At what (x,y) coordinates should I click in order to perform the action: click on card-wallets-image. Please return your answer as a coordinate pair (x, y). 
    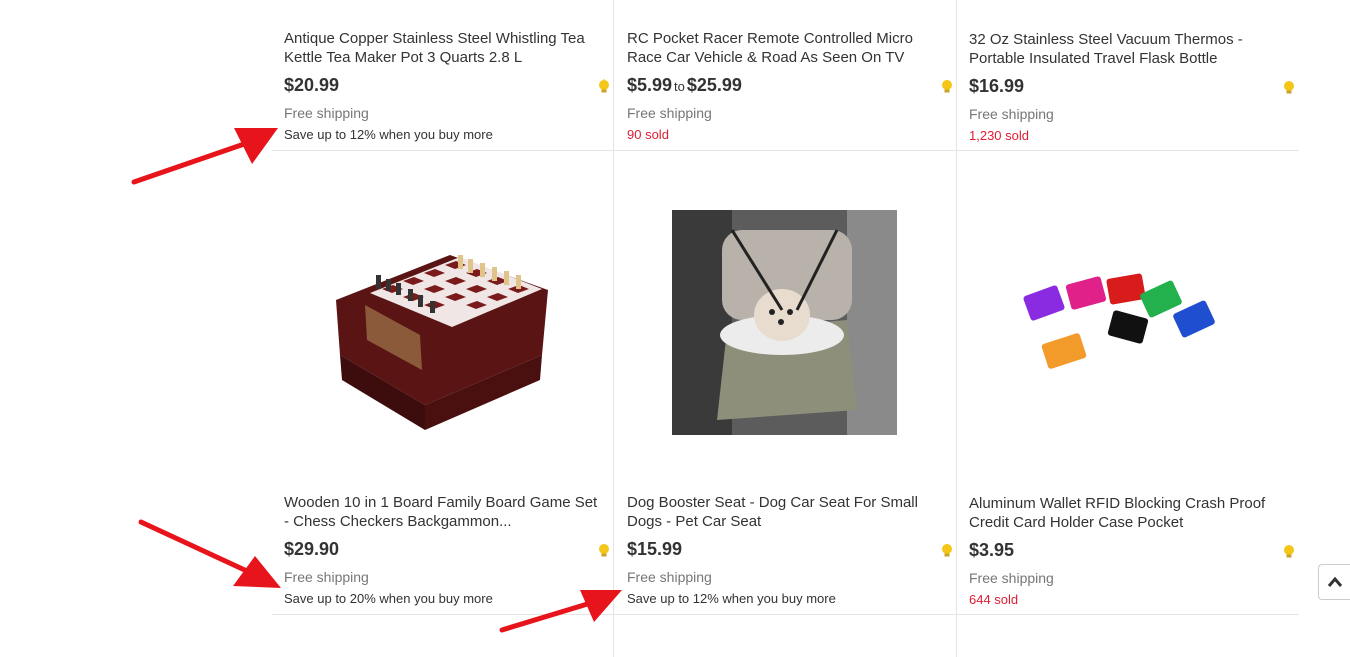
    Looking at the image, I should click on (1129, 323).